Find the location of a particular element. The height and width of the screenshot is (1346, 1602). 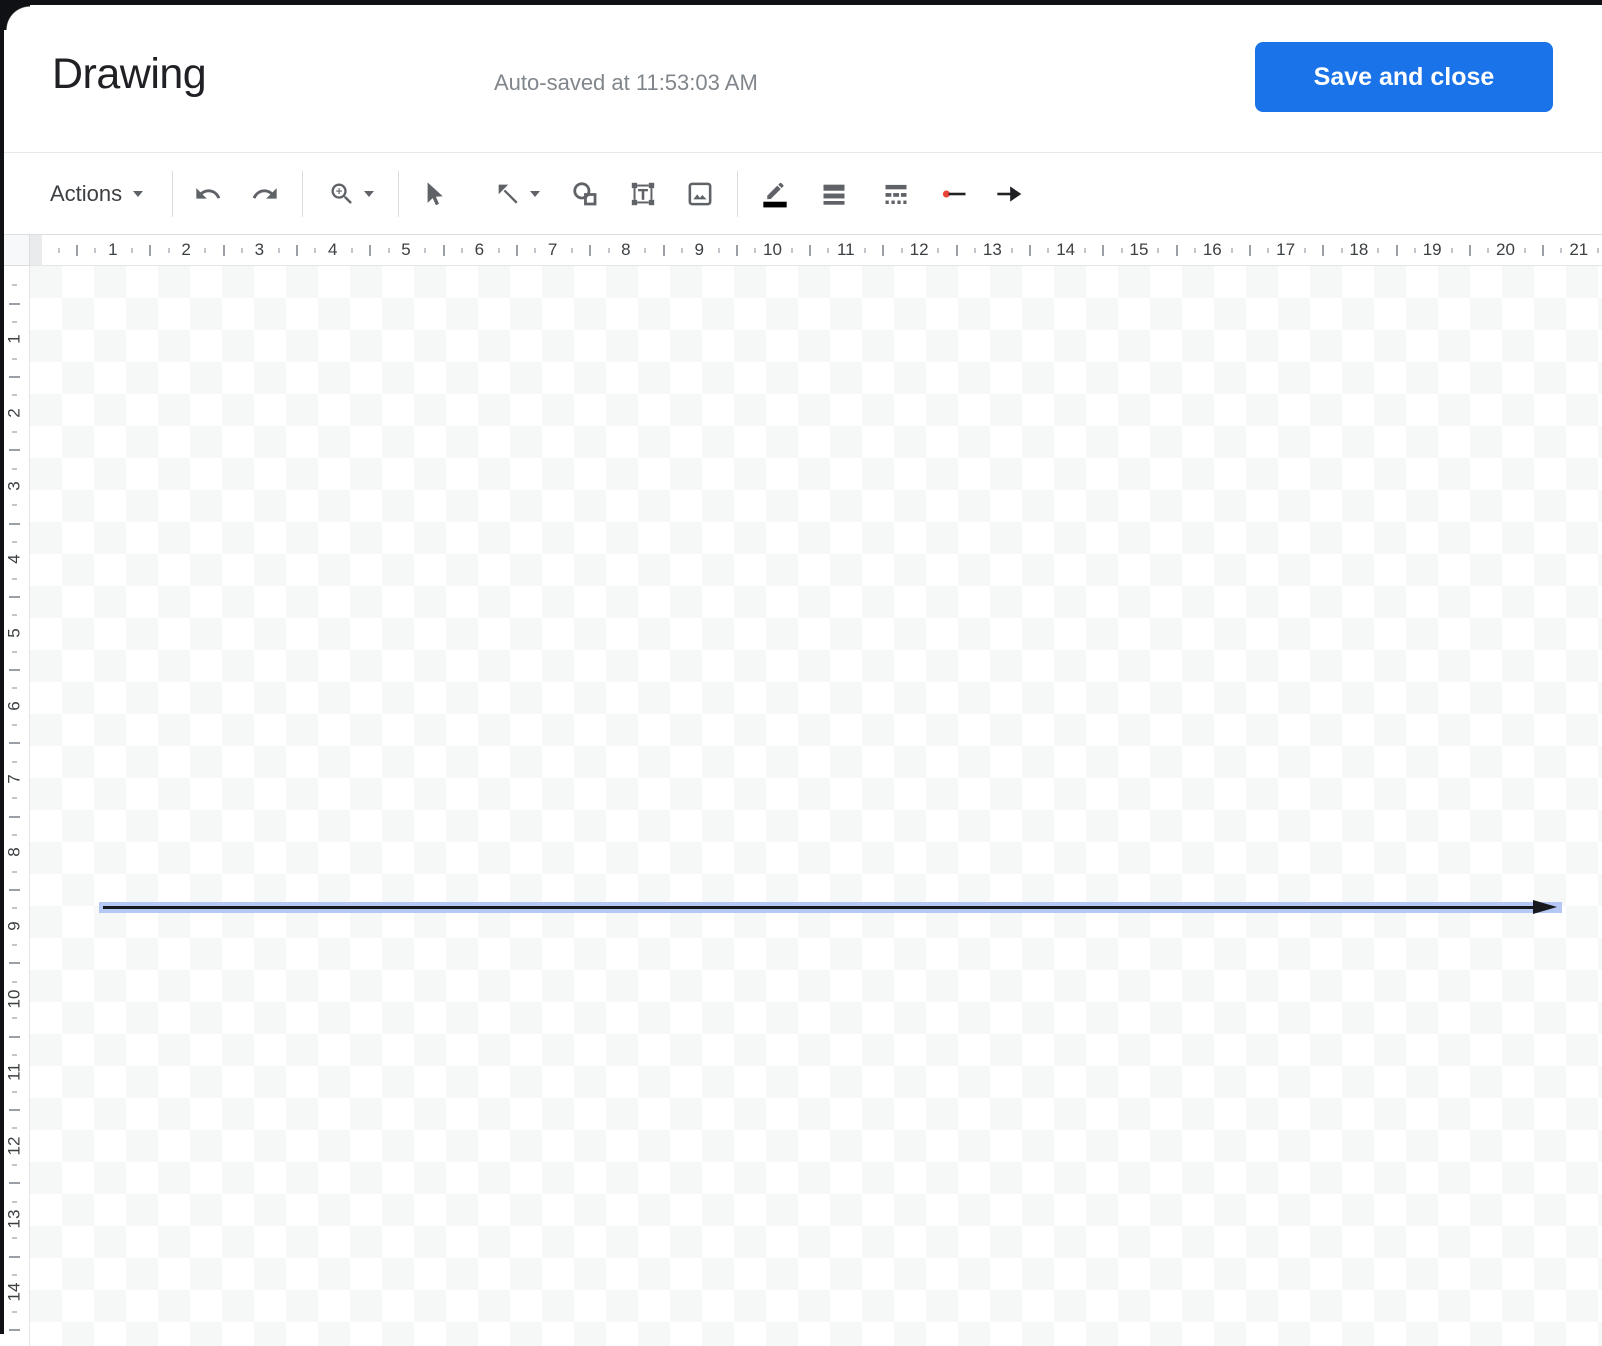

zoom-button is located at coordinates (351, 194).